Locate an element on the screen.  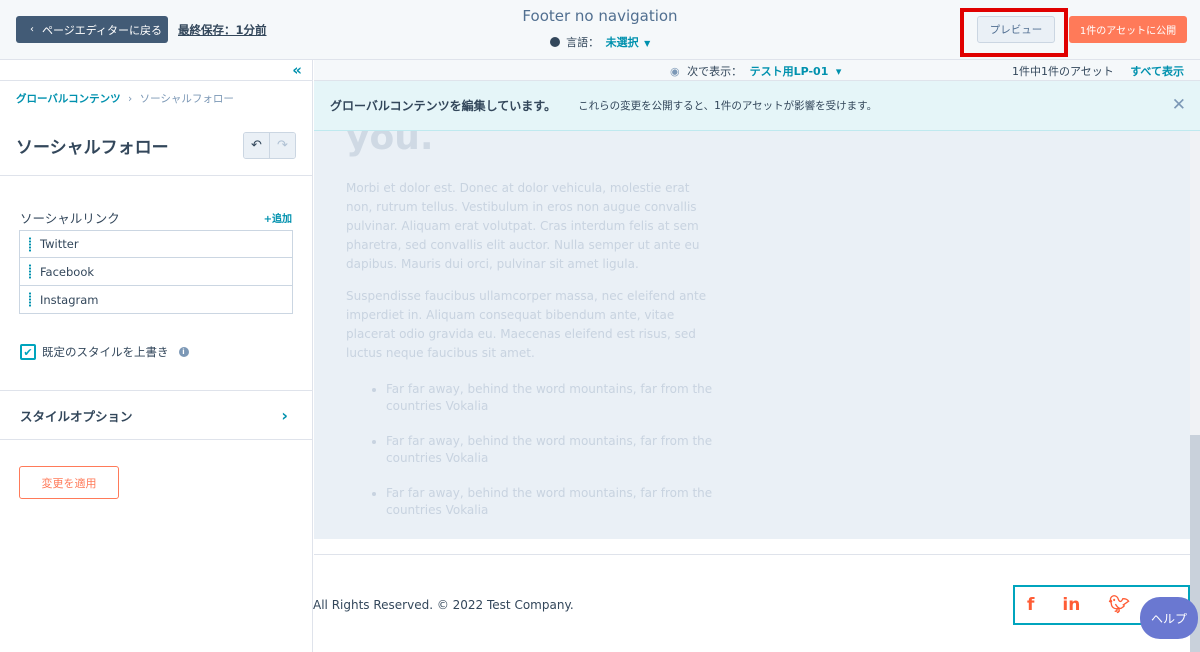
add-link-button: +追加 is located at coordinates (278, 217).